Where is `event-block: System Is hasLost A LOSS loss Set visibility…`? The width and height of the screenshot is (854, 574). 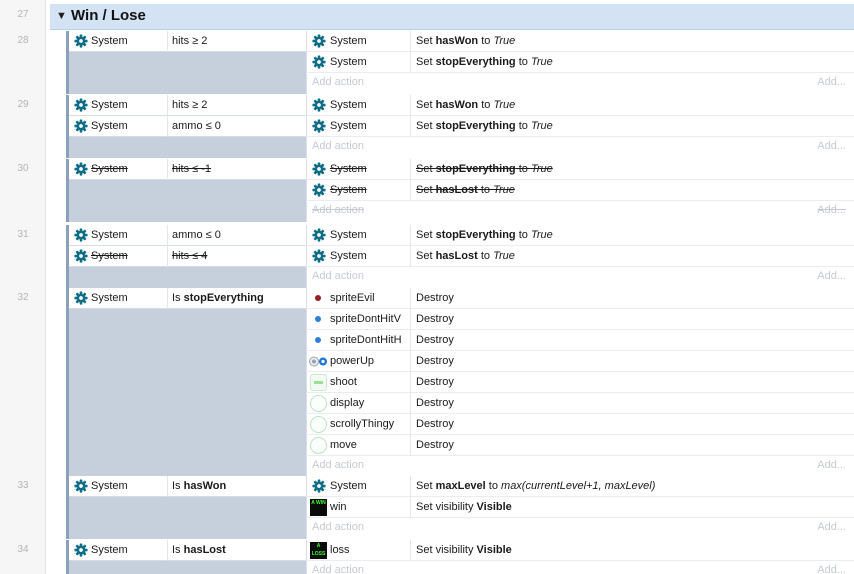
event-block: System Is hasLost A LOSS loss Set visibility… is located at coordinates (460, 557).